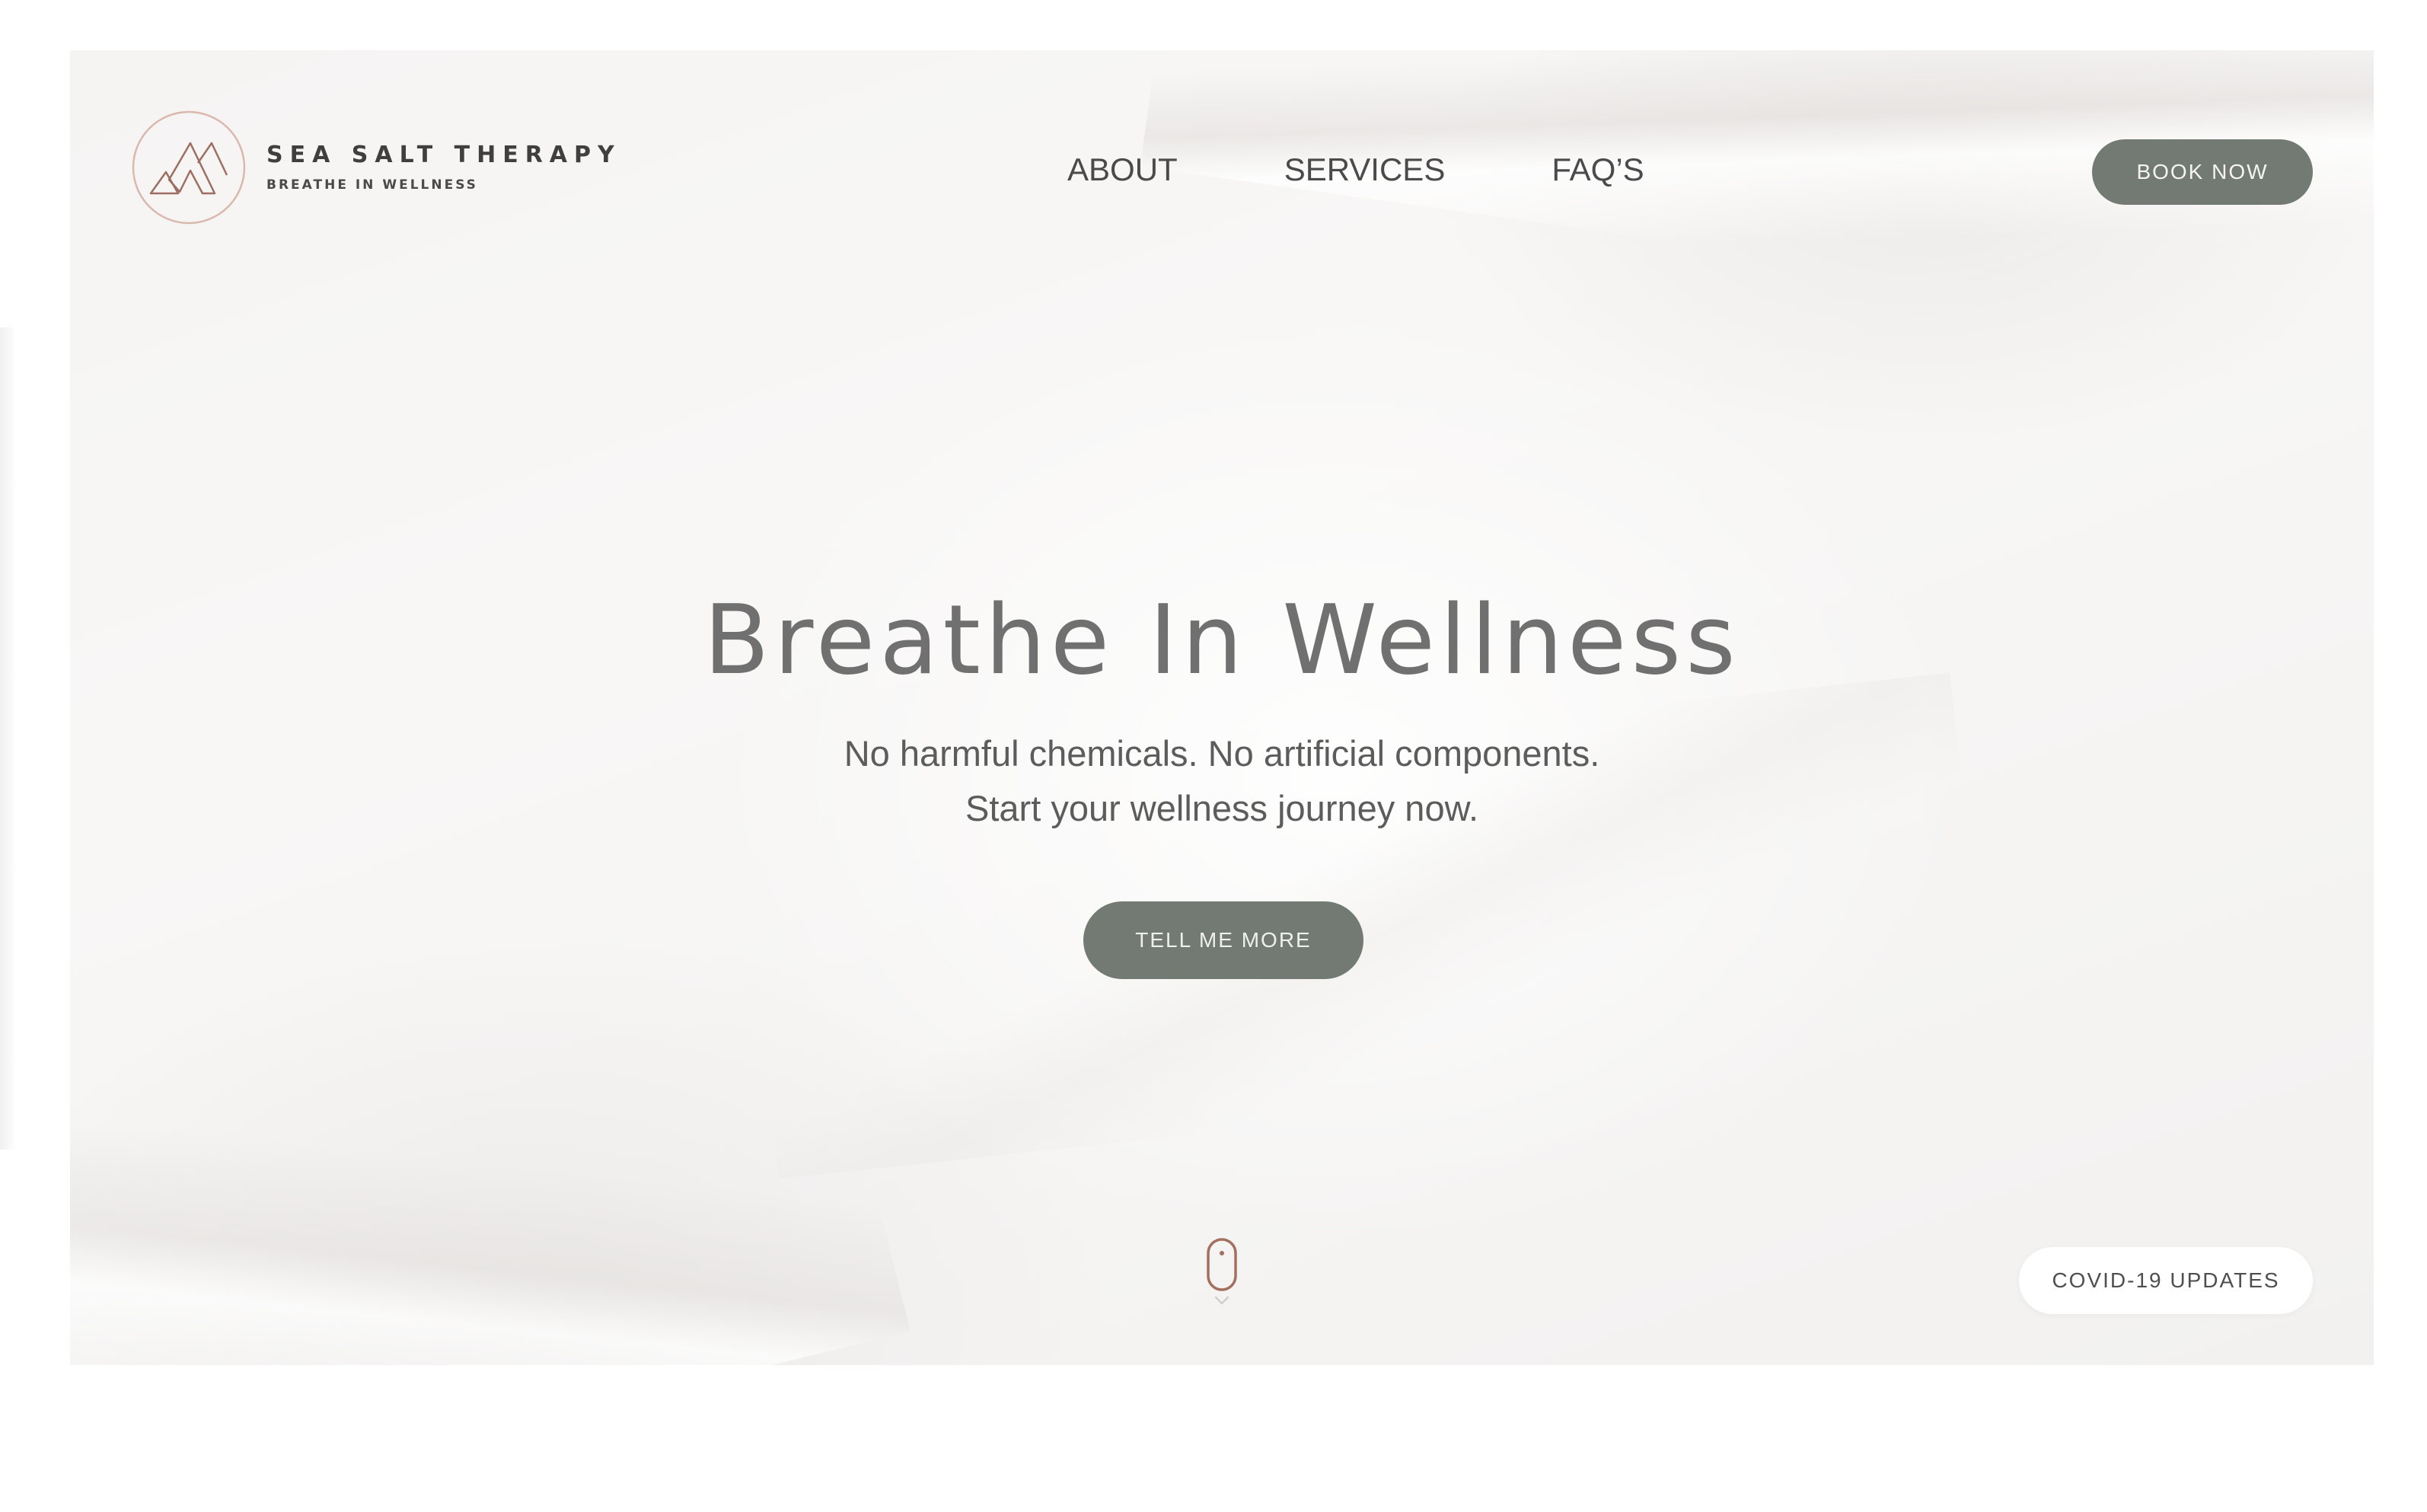 This screenshot has height=1512, width=2427. Describe the element at coordinates (491, 1155) in the screenshot. I see `fabric-fold-decoration` at that location.